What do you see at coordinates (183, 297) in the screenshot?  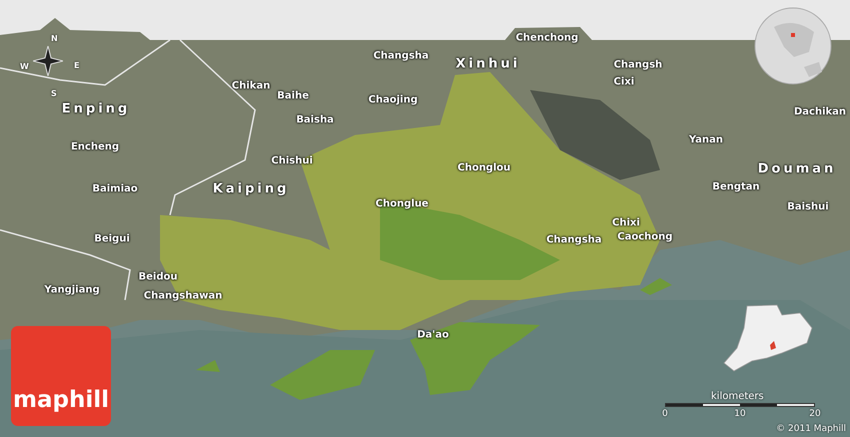 I see `place-label: Changshawan` at bounding box center [183, 297].